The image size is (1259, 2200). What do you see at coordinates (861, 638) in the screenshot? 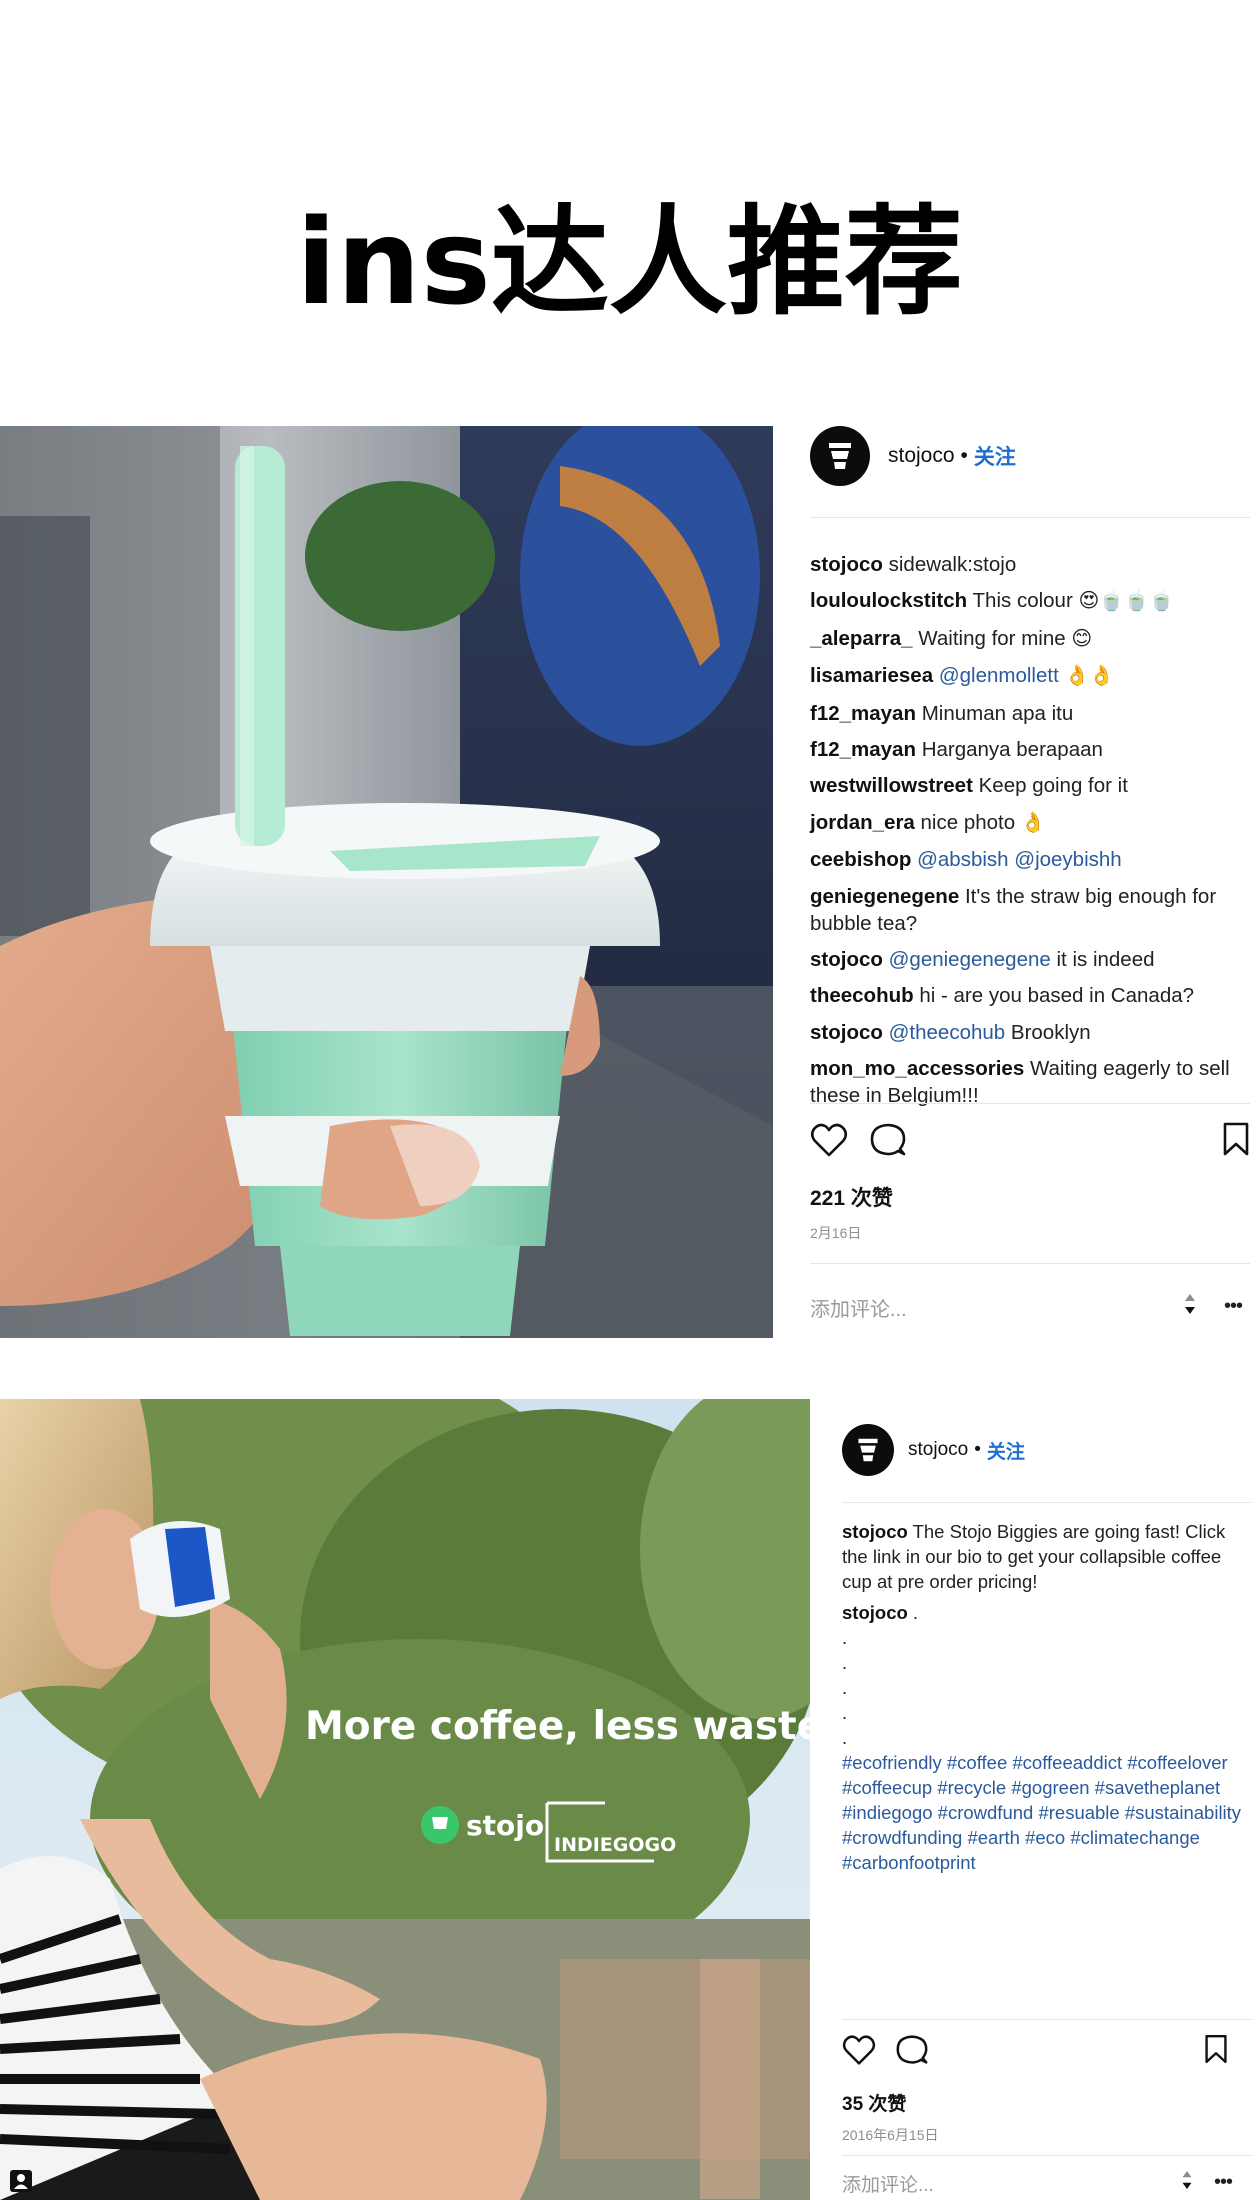
I see `comment-username: _aleparra_` at bounding box center [861, 638].